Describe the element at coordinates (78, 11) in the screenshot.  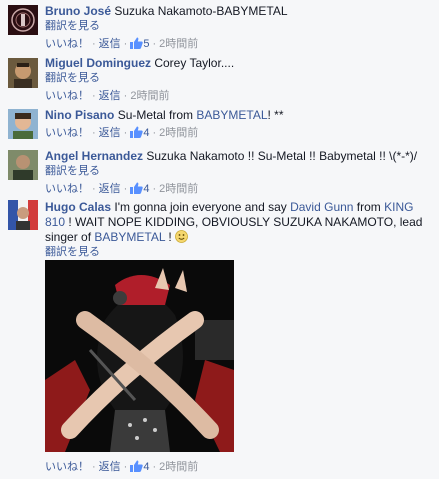
I see `comment-author: Bruno José` at that location.